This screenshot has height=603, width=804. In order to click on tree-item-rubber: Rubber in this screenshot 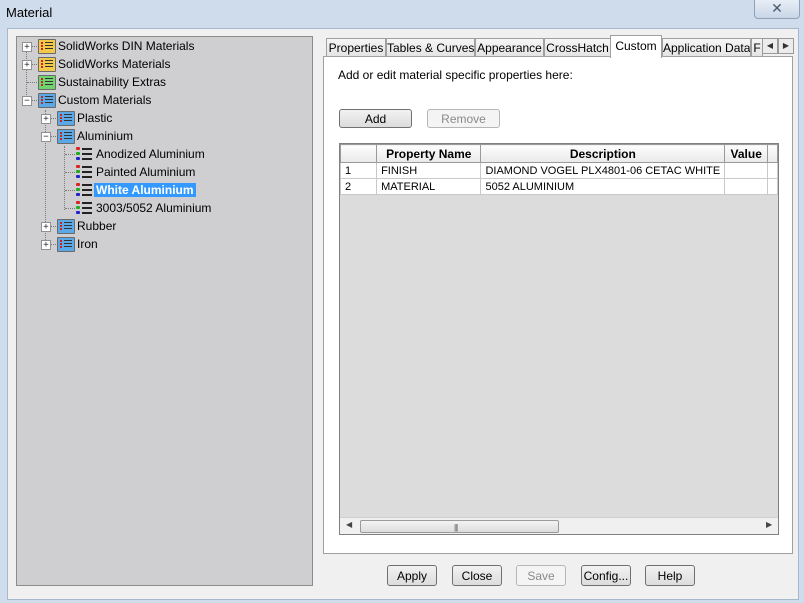, I will do `click(96, 226)`.